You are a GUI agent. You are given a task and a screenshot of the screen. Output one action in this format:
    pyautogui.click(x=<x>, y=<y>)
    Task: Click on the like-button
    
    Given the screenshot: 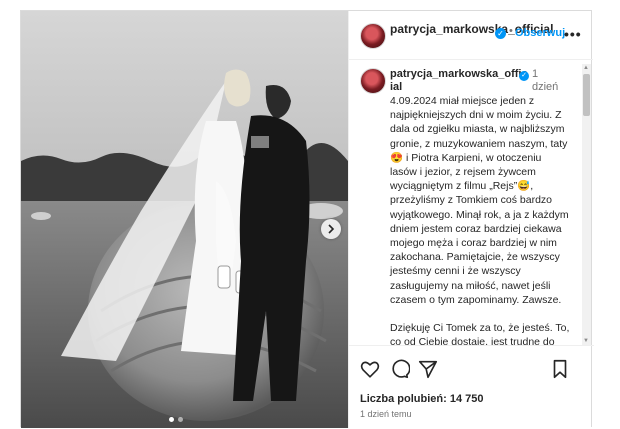 What is the action you would take?
    pyautogui.click(x=370, y=369)
    